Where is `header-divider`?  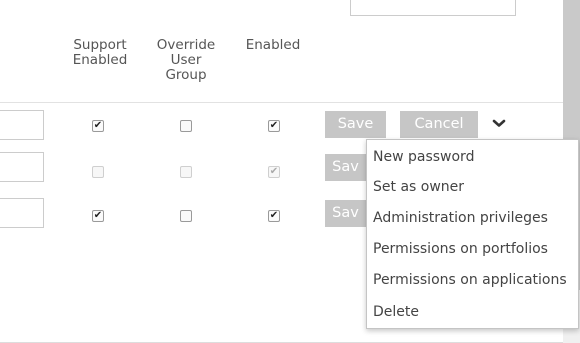 header-divider is located at coordinates (281, 102).